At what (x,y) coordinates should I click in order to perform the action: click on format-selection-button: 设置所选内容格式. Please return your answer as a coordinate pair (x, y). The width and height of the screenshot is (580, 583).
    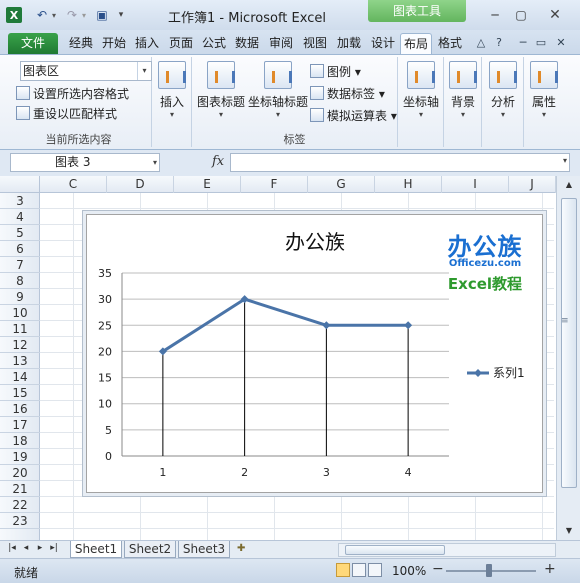
    Looking at the image, I should click on (72, 94).